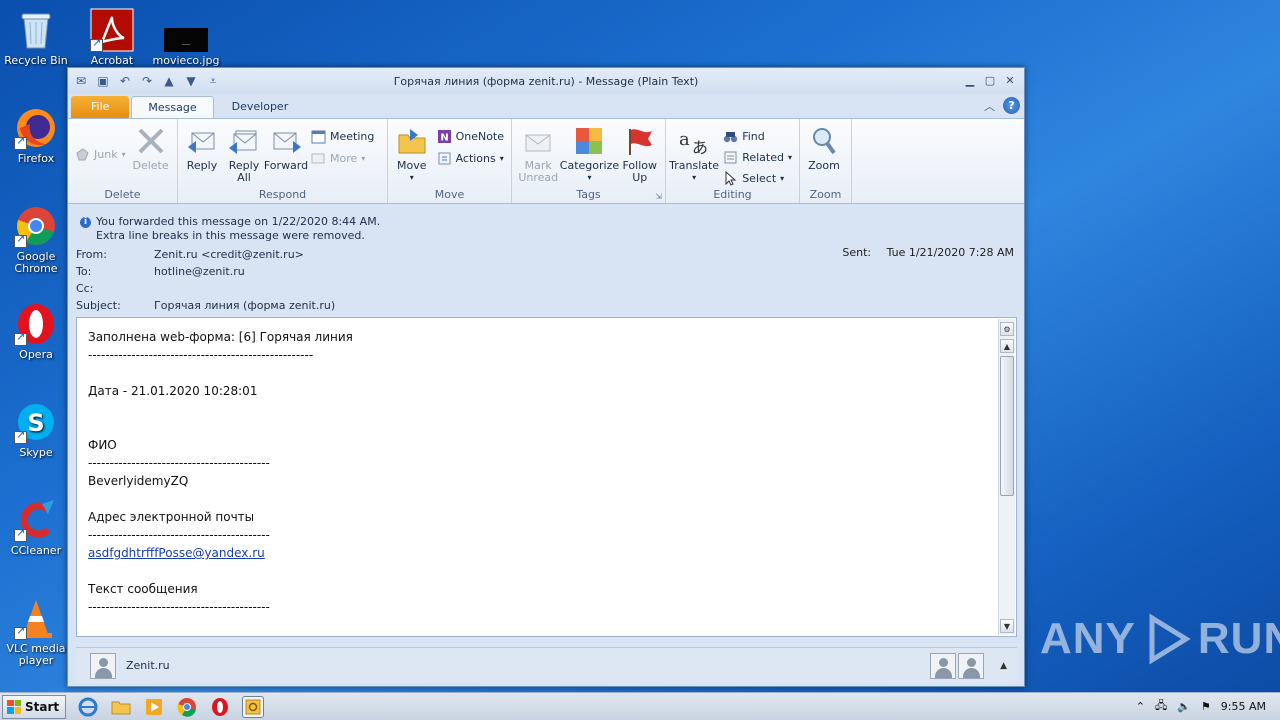  What do you see at coordinates (824, 141) in the screenshot?
I see `magnifier-icon` at bounding box center [824, 141].